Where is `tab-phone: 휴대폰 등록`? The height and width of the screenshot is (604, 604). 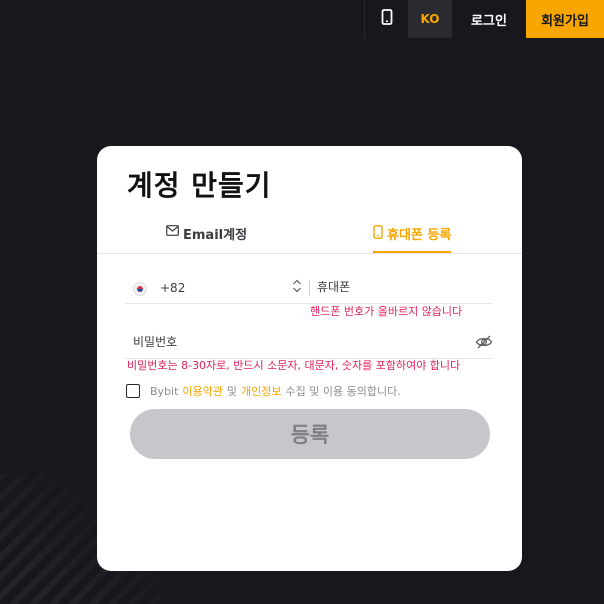
tab-phone: 휴대폰 등록 is located at coordinates (412, 238).